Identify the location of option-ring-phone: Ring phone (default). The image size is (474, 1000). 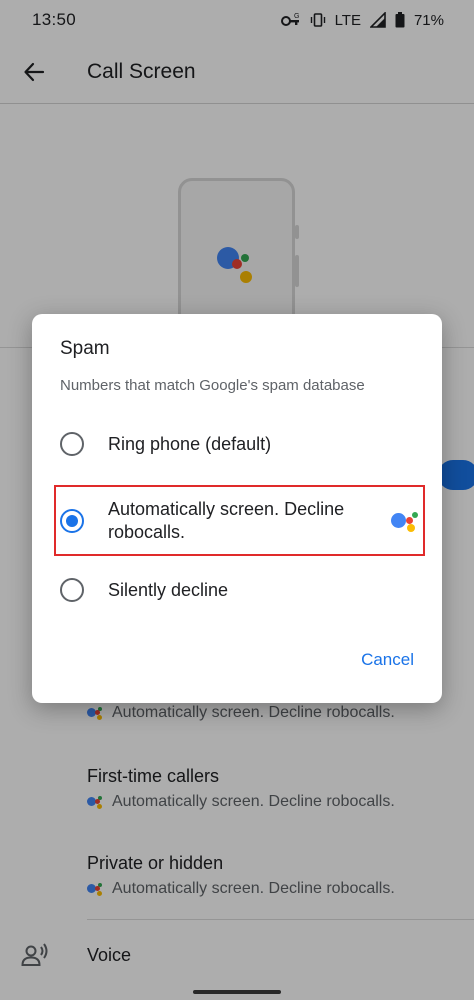
(241, 444).